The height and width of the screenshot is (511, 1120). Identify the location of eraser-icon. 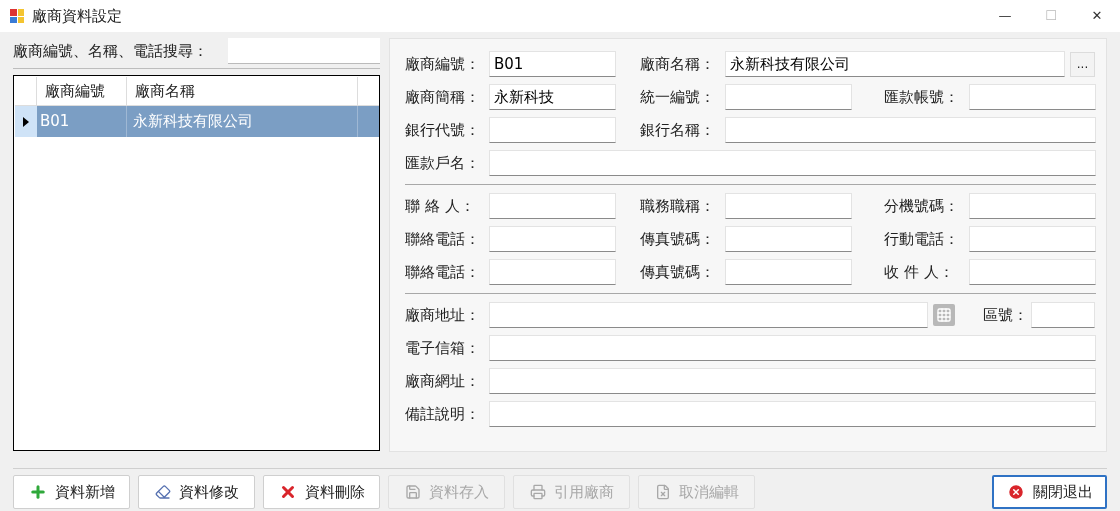
(162, 492).